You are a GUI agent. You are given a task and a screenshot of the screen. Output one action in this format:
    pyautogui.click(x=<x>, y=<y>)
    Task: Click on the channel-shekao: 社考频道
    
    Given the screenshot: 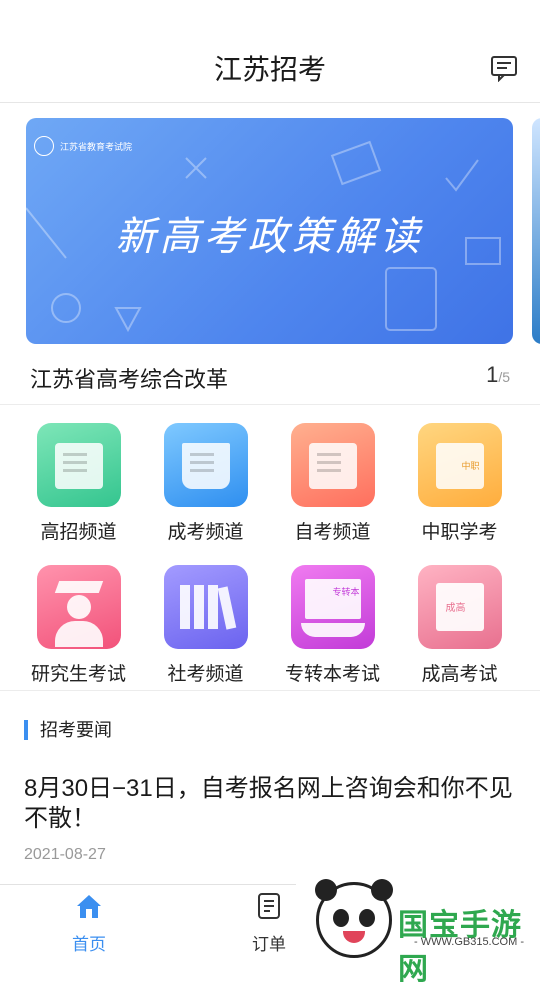 What is the action you would take?
    pyautogui.click(x=205, y=625)
    